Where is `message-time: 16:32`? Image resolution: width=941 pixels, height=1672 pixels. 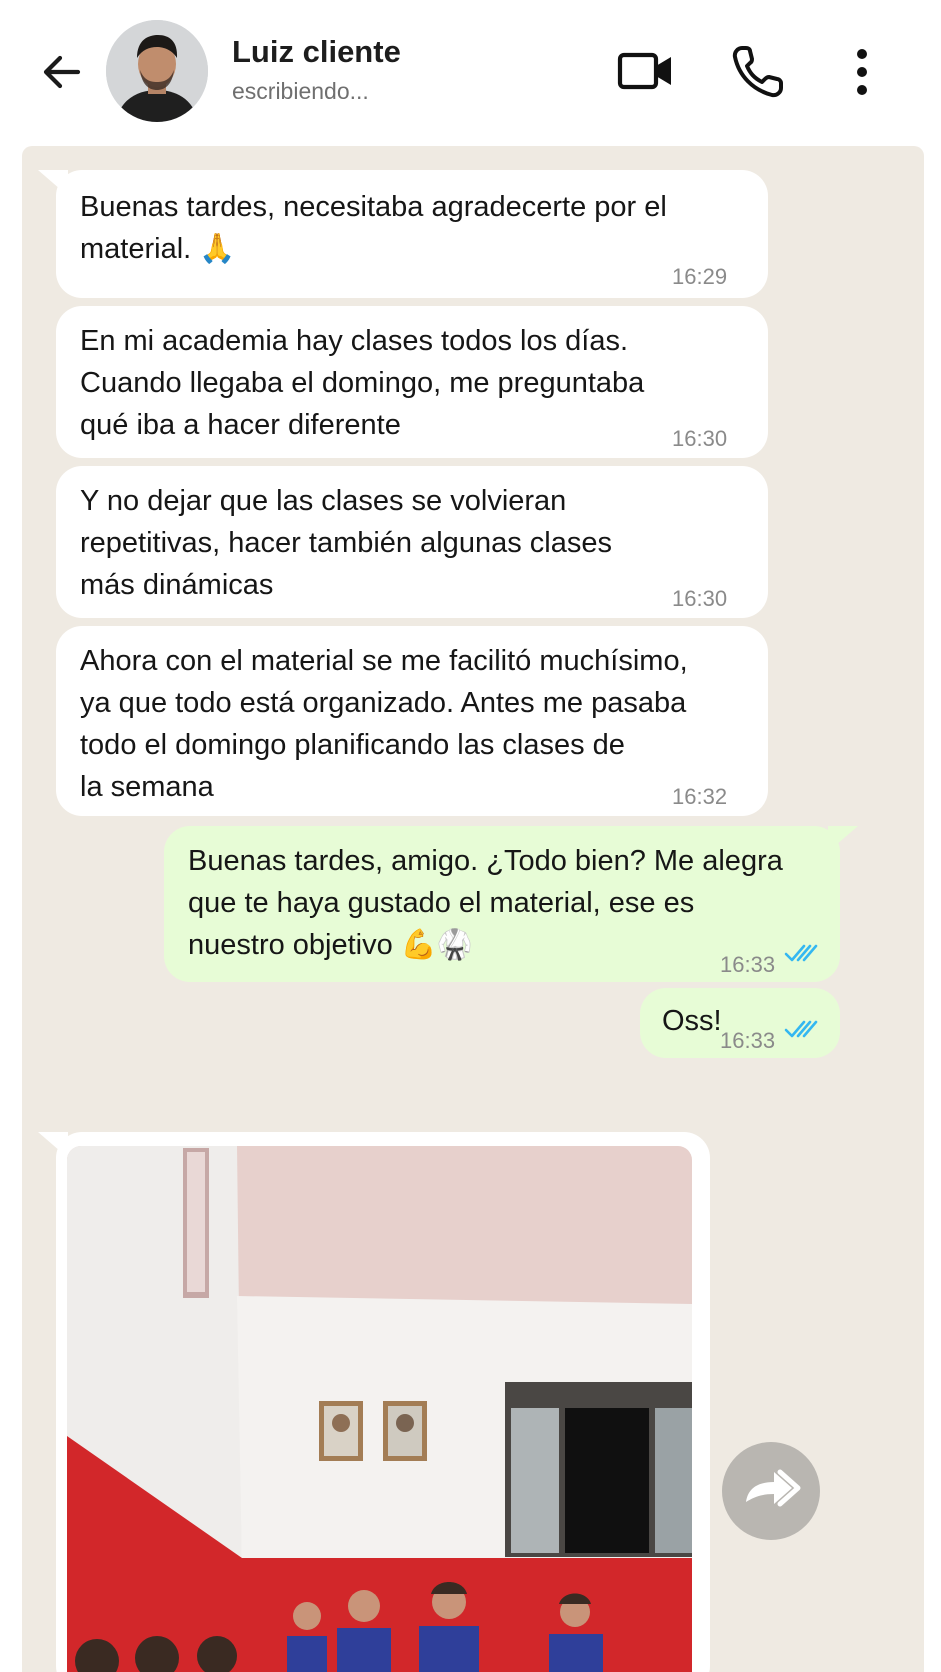
message-time: 16:32 is located at coordinates (700, 796).